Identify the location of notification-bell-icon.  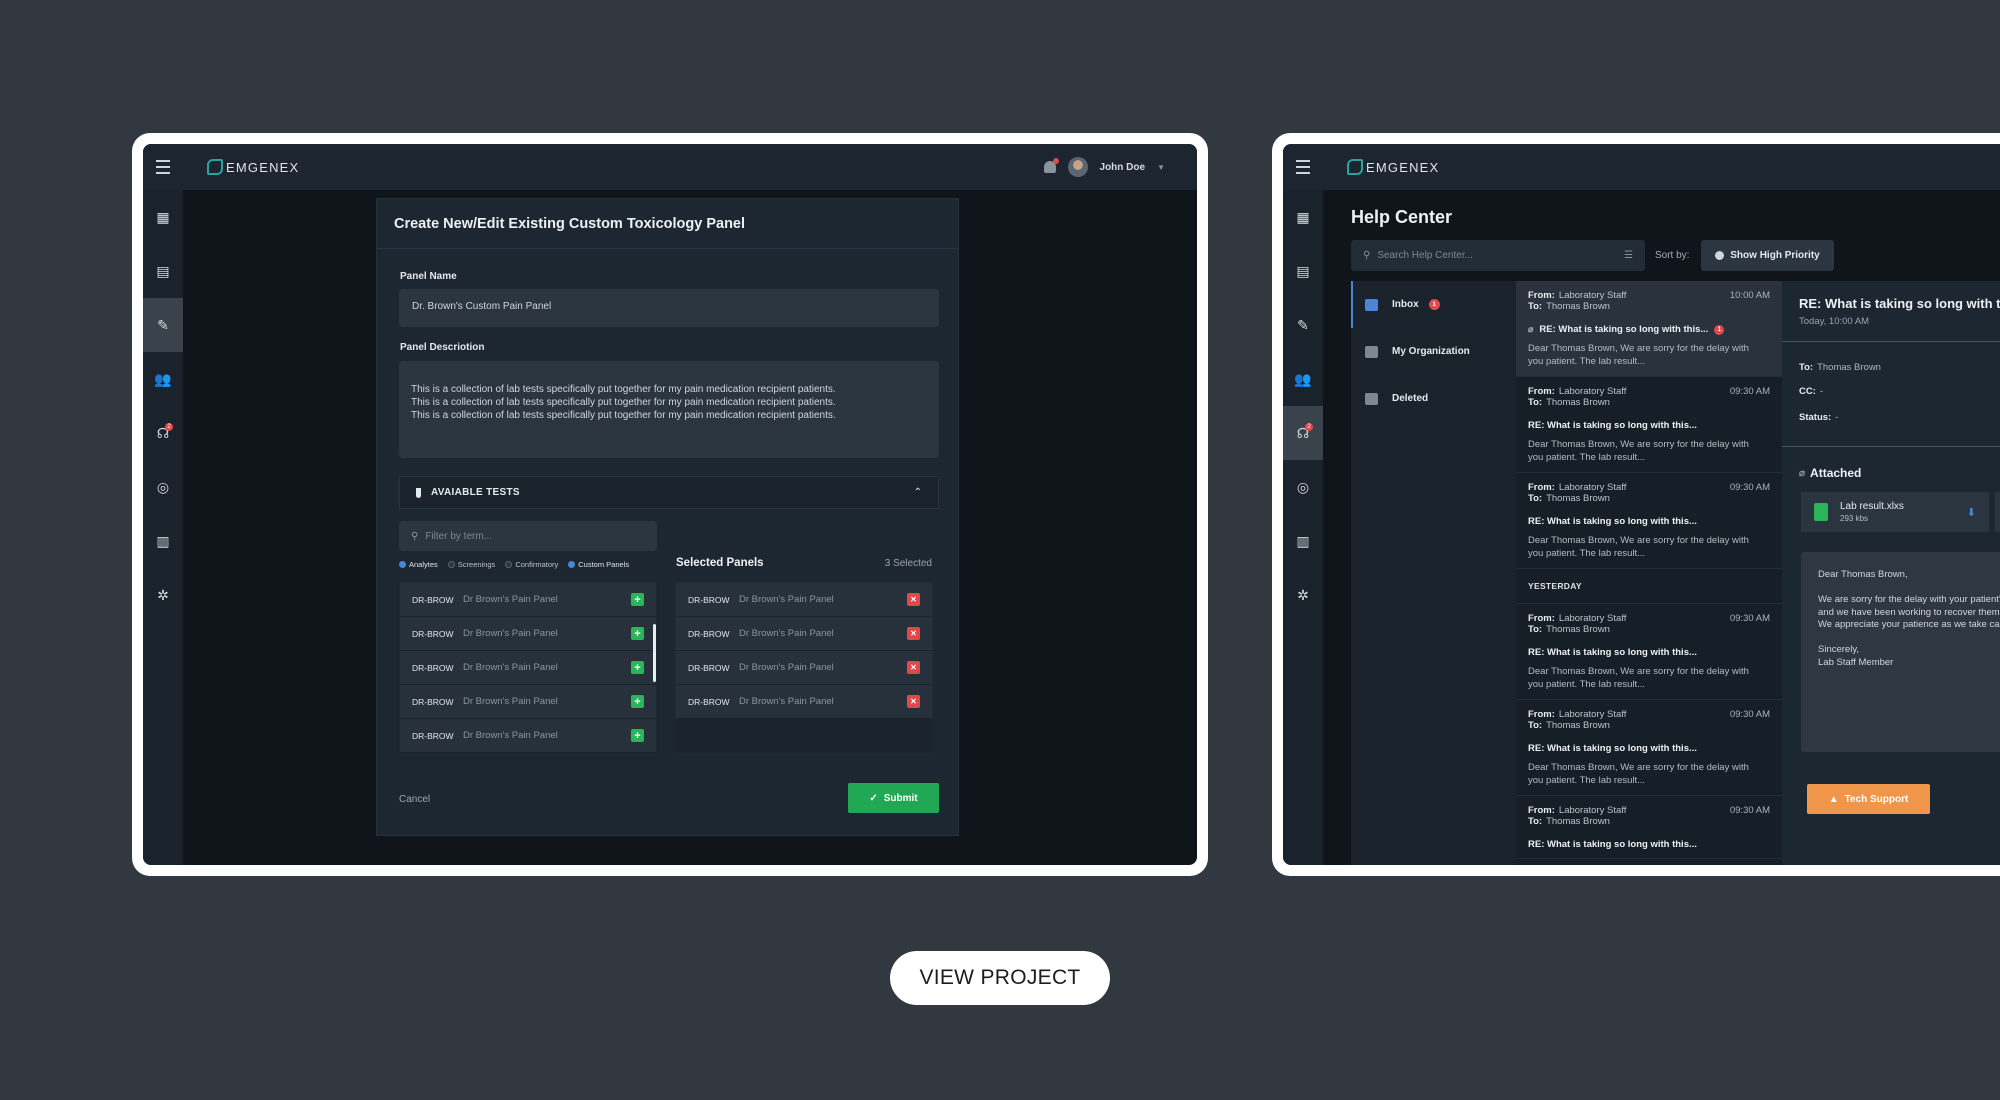
(1051, 165).